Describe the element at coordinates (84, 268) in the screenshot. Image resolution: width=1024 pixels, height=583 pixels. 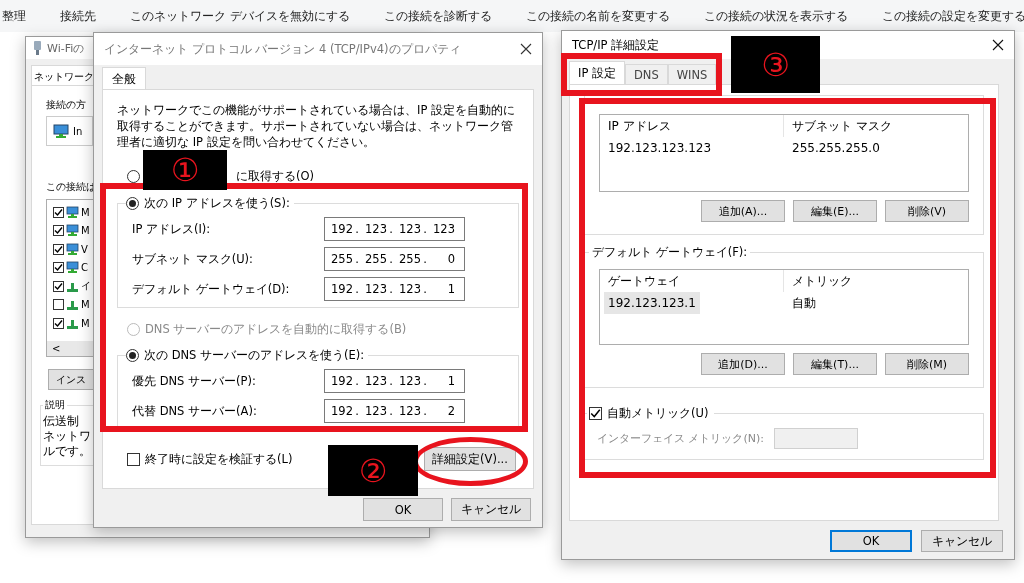
I see `list-item: C` at that location.